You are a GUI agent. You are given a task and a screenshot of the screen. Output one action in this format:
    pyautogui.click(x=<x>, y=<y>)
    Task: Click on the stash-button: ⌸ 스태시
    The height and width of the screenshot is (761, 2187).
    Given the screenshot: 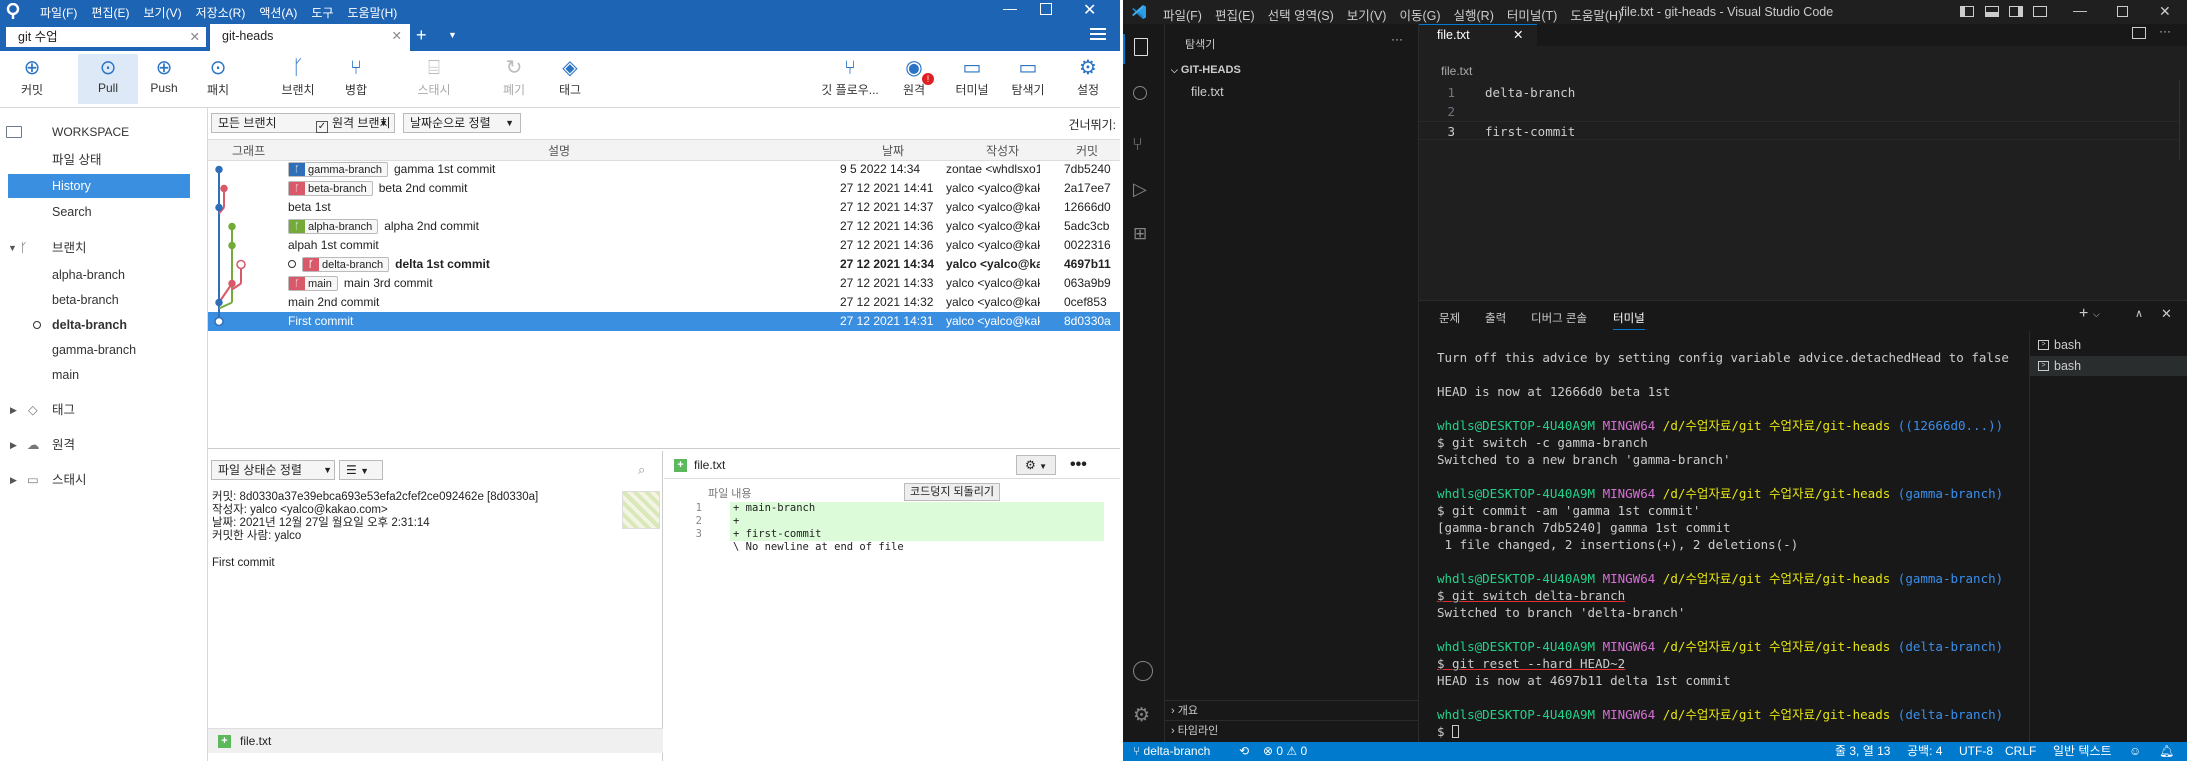 What is the action you would take?
    pyautogui.click(x=434, y=77)
    